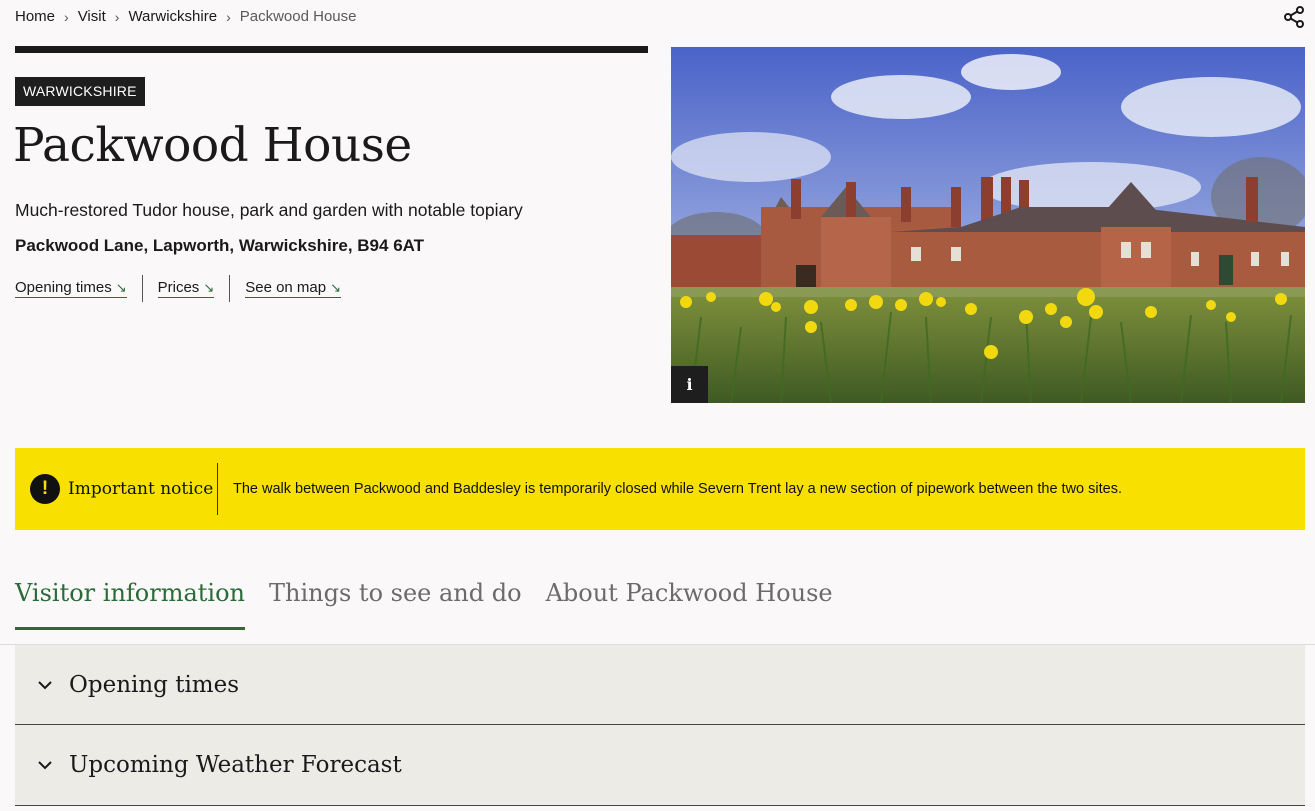 This screenshot has height=811, width=1315. Describe the element at coordinates (172, 16) in the screenshot. I see `breadcrumb-warwickshire: Warwickshire` at that location.